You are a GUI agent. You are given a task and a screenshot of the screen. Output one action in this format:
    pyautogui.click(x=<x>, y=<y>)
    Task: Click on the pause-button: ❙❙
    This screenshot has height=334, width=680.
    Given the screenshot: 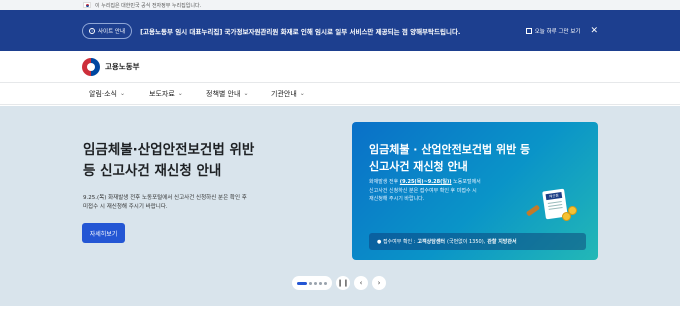 What is the action you would take?
    pyautogui.click(x=343, y=283)
    